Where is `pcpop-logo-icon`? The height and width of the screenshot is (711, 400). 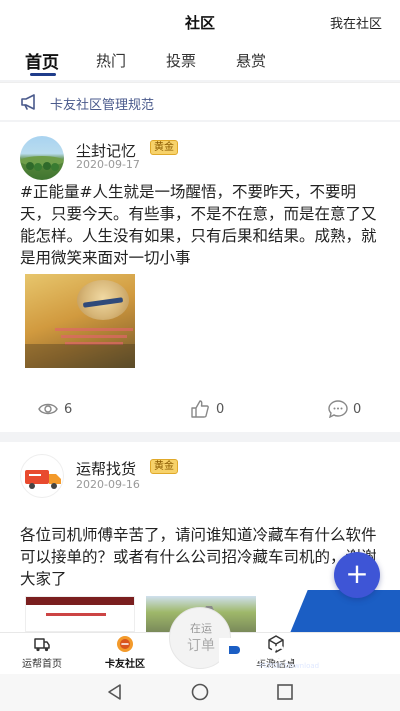 pcpop-logo-icon is located at coordinates (234, 655).